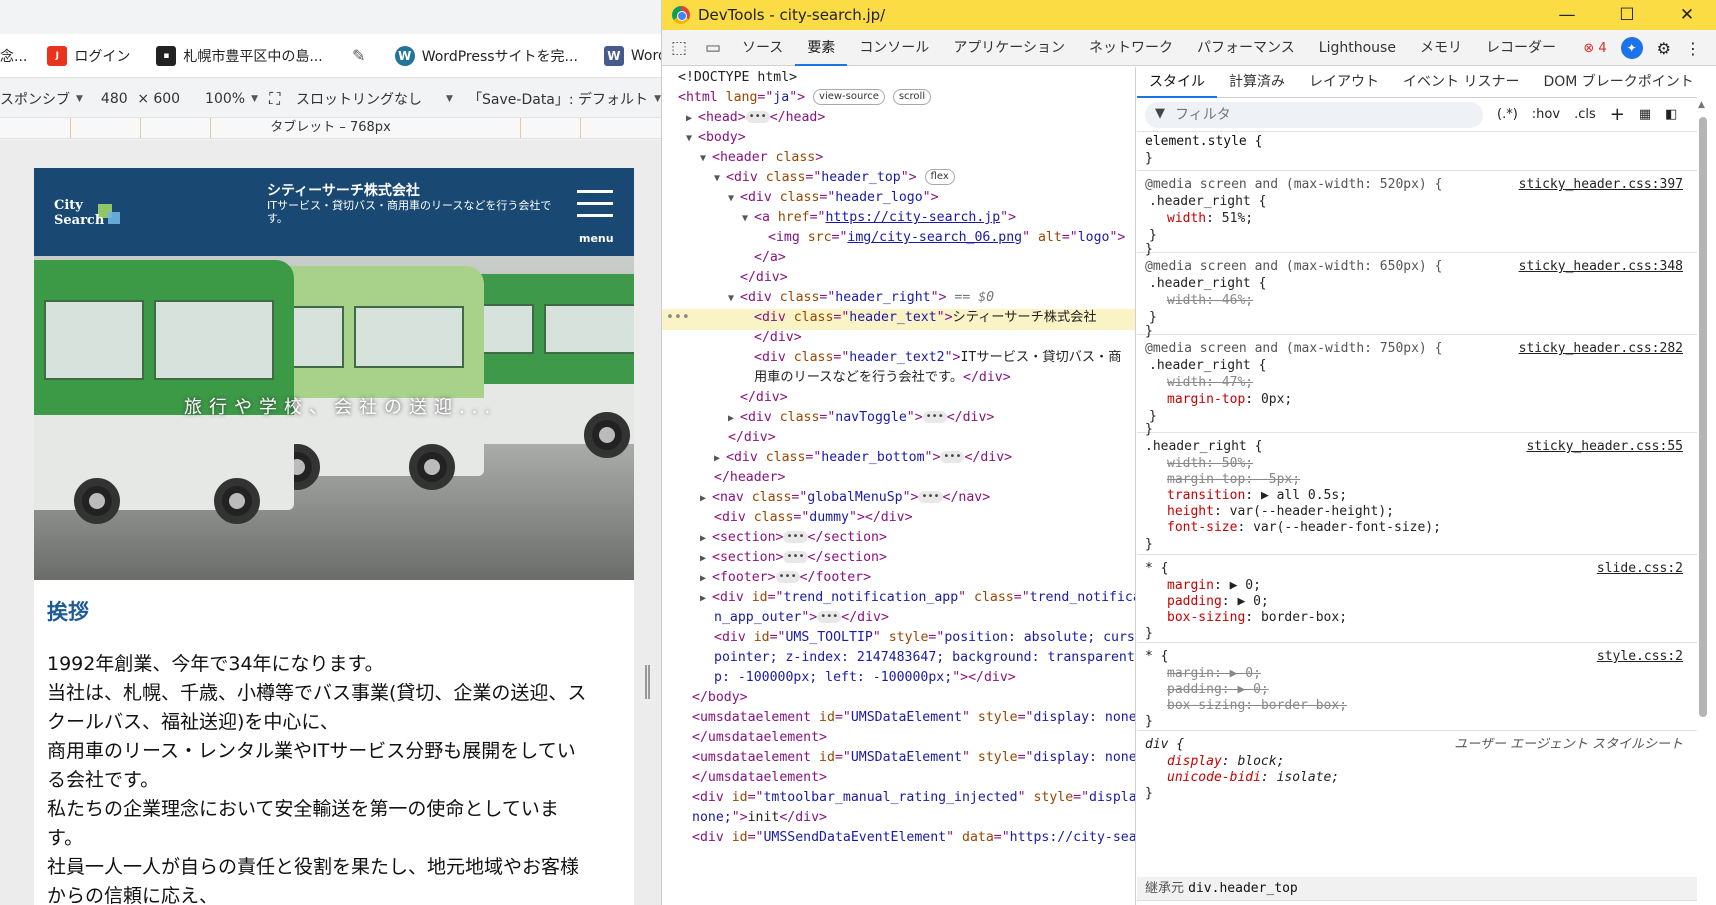 The image size is (1716, 905). Describe the element at coordinates (1461, 82) in the screenshot. I see `tab-event-listeners: イベント リスナー` at that location.